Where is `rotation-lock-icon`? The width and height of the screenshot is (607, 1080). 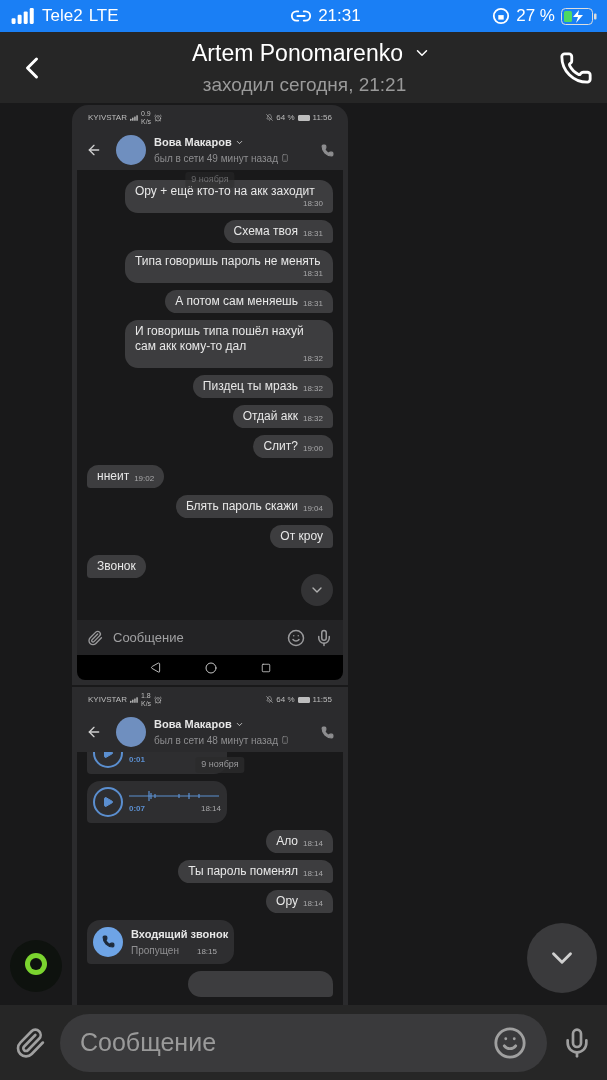 rotation-lock-icon is located at coordinates (501, 16).